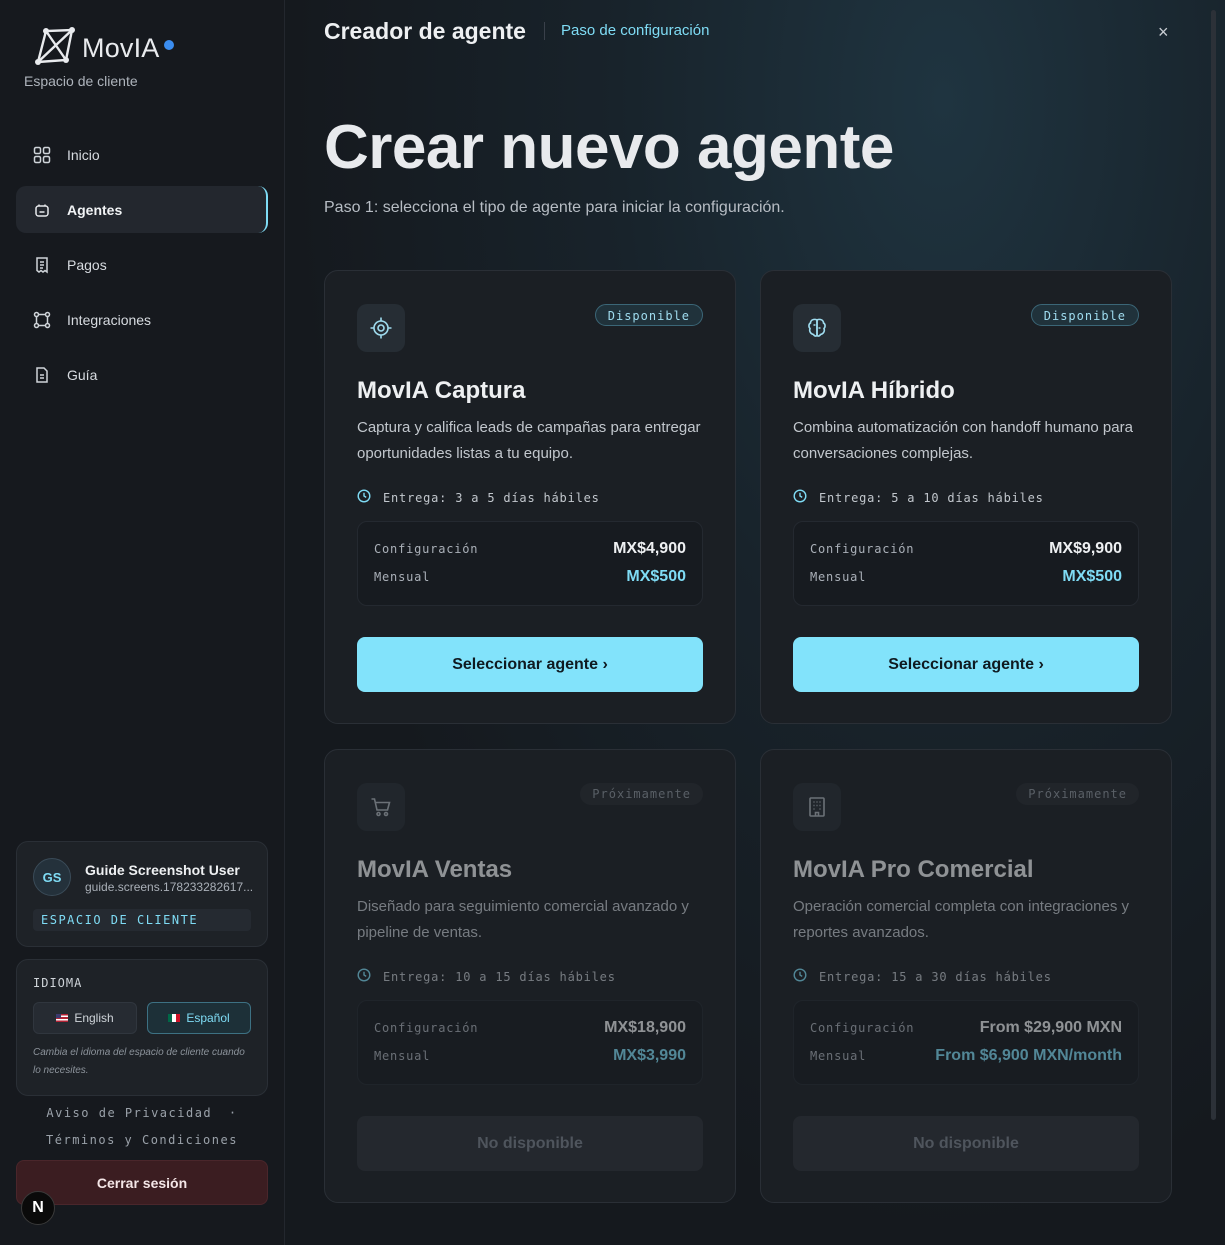 This screenshot has width=1225, height=1245. I want to click on sidebar-item-pagos: Pagos, so click(142, 264).